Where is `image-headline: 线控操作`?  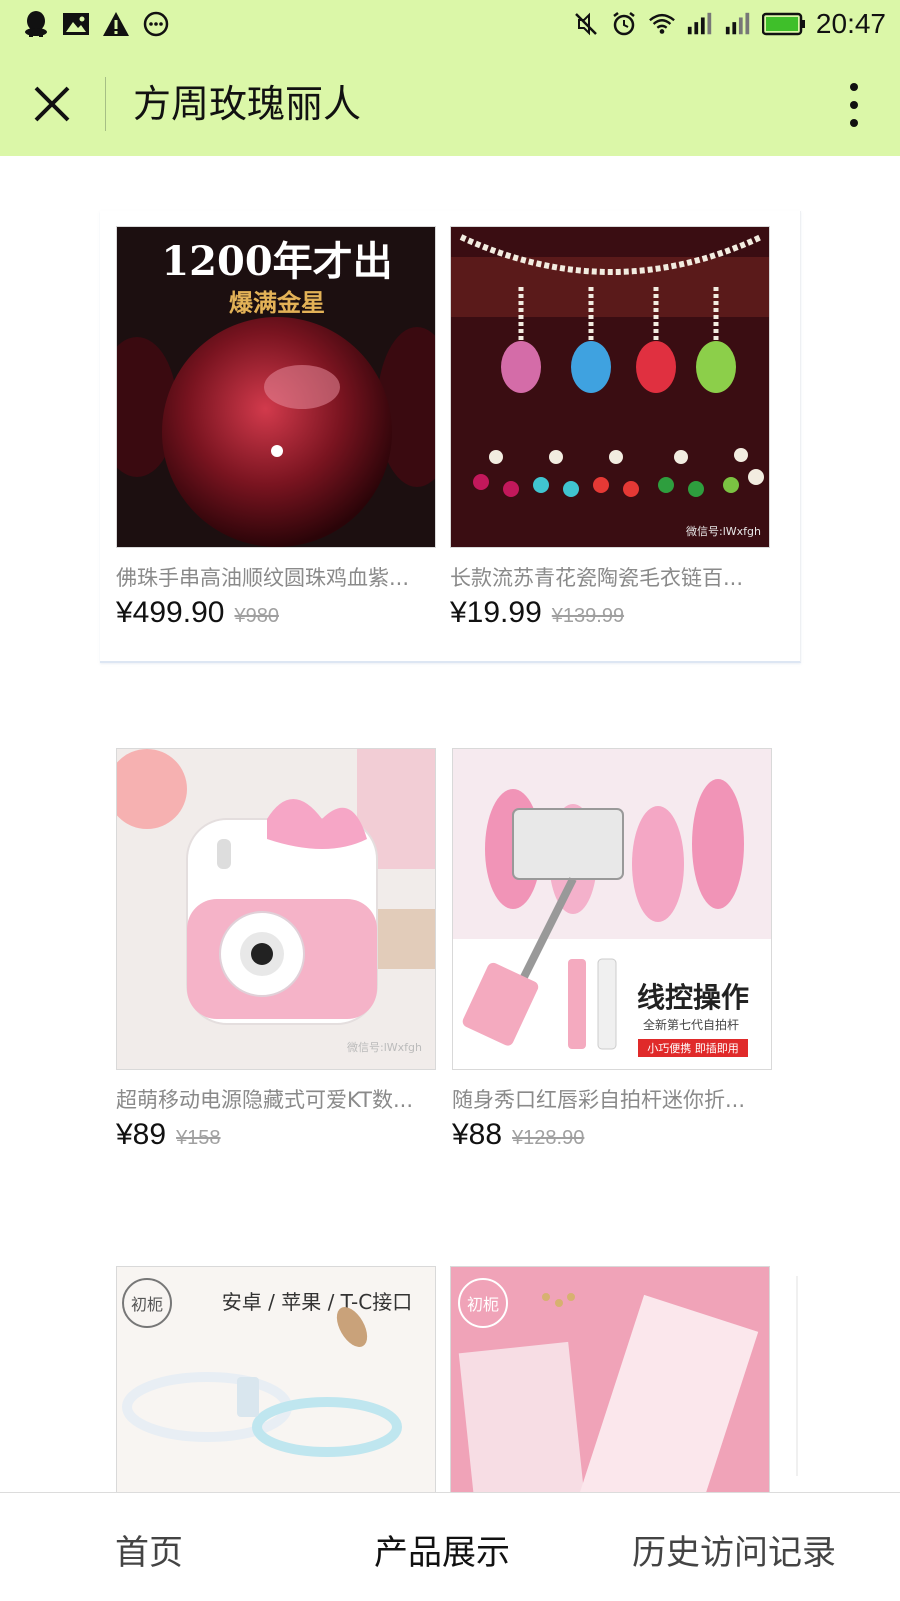 image-headline: 线控操作 is located at coordinates (693, 997).